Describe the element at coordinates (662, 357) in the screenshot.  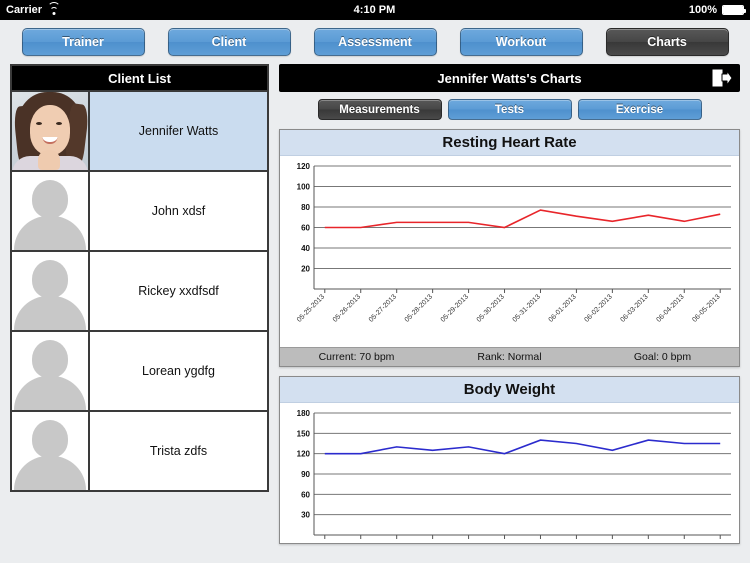
I see `stat-goal: Goal: 0 bpm` at that location.